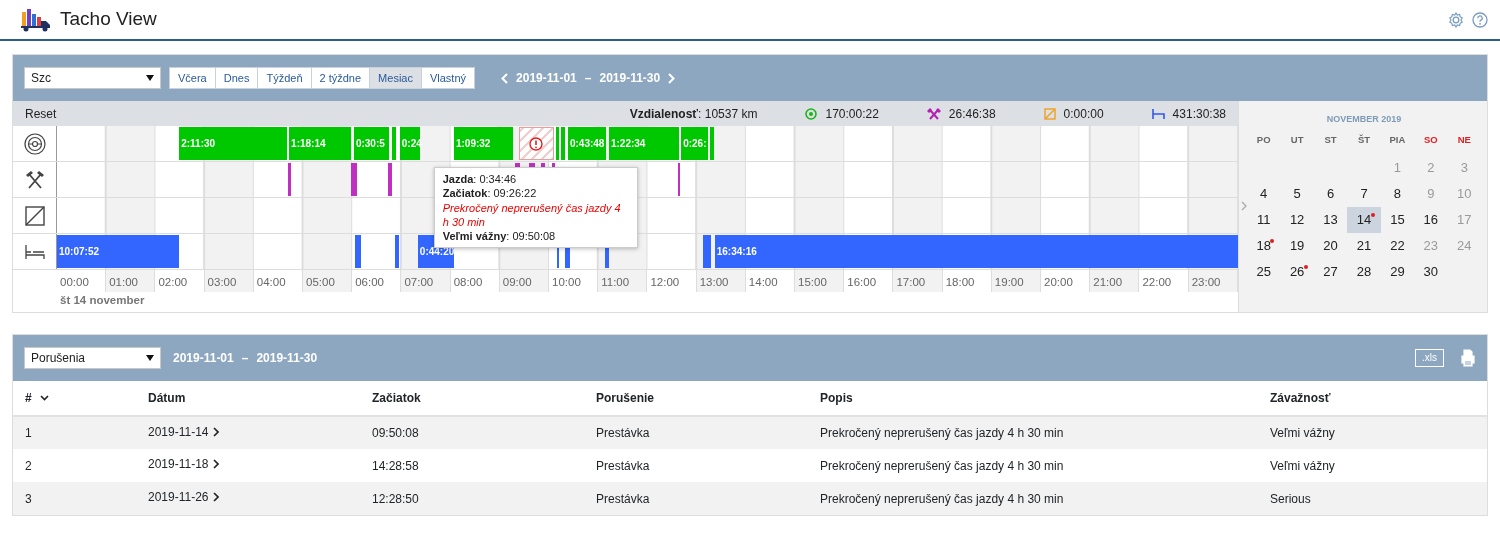 The height and width of the screenshot is (546, 1500). What do you see at coordinates (532, 215) in the screenshot?
I see `warning-text: Prekročený neprerušený čas jazdy 4 h 30 min` at bounding box center [532, 215].